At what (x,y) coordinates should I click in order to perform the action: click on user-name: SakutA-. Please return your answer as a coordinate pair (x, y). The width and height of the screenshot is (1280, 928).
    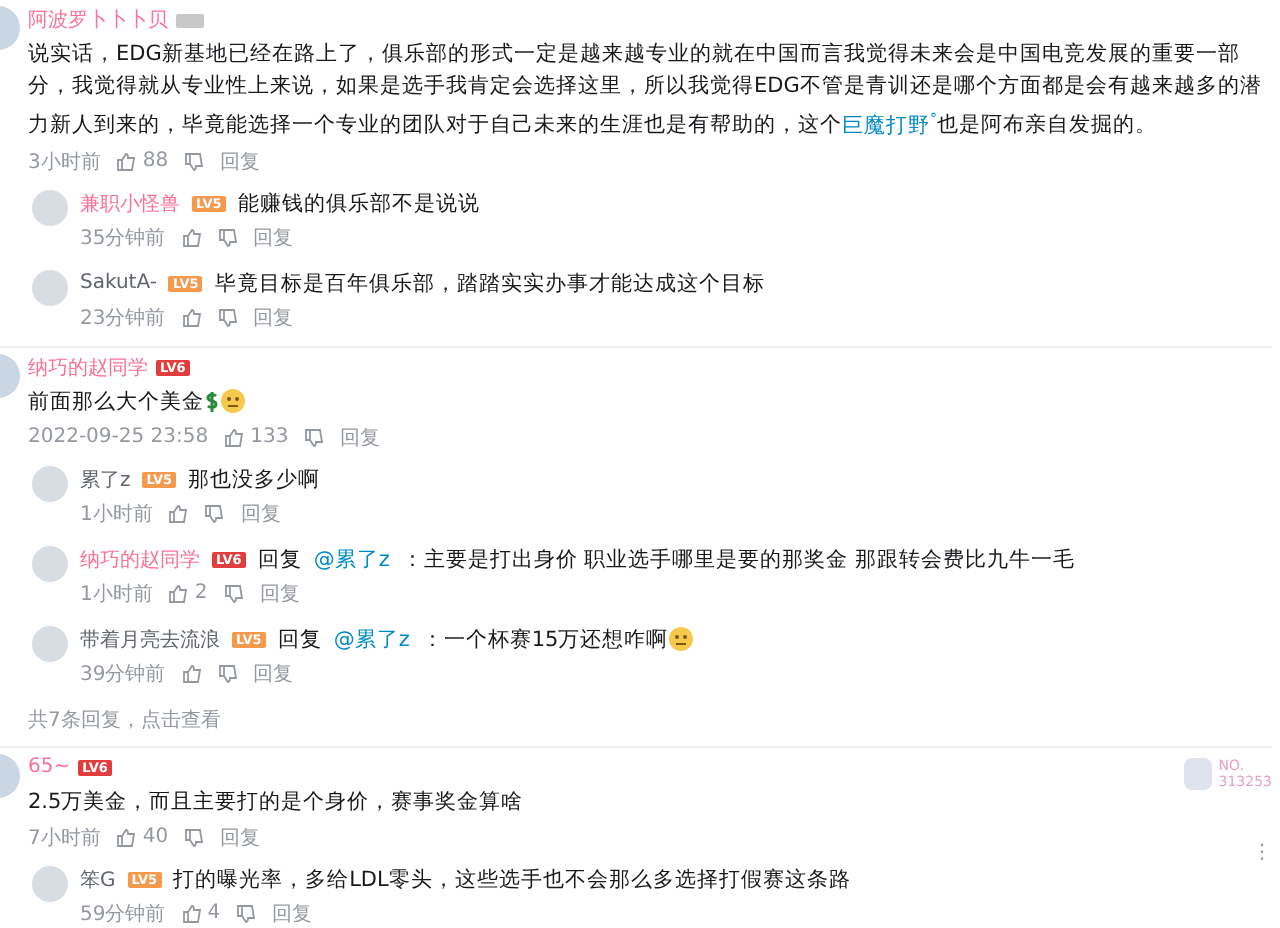
    Looking at the image, I should click on (118, 283).